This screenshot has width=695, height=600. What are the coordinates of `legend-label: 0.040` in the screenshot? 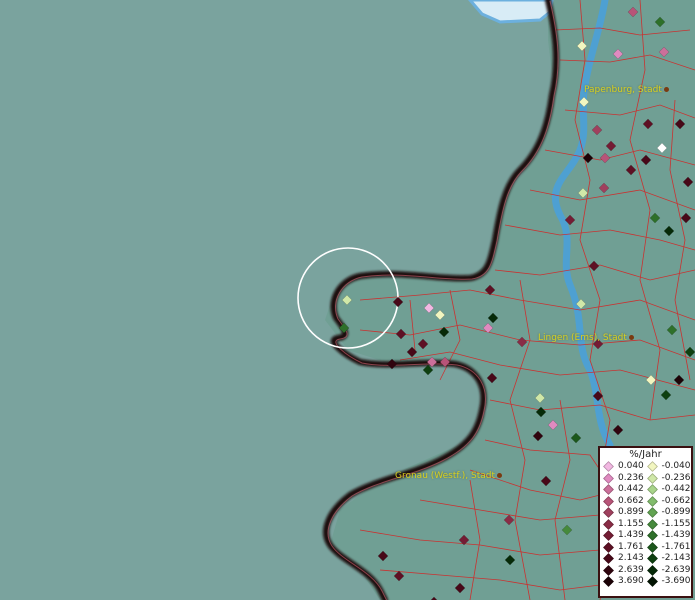 It's located at (631, 466).